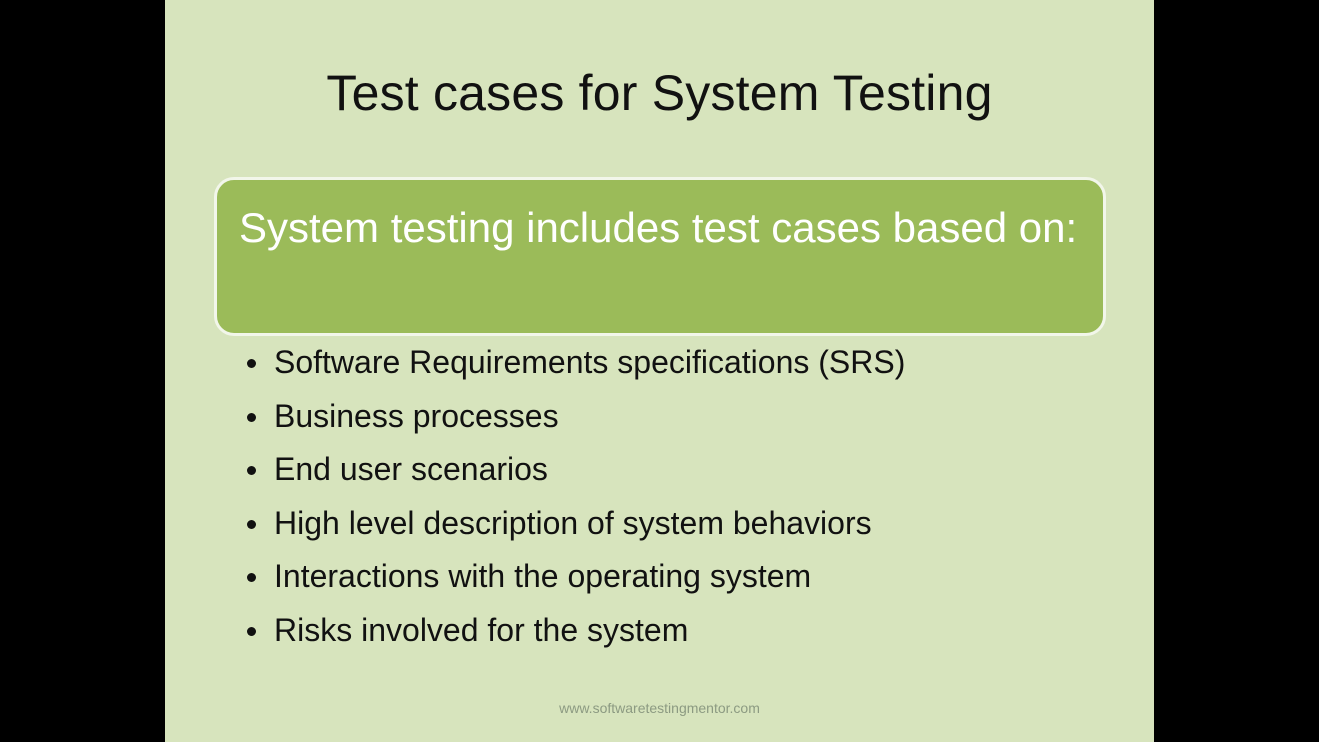 The width and height of the screenshot is (1319, 742). Describe the element at coordinates (659, 708) in the screenshot. I see `footer-url: www.softwaretestingmentor.com` at that location.